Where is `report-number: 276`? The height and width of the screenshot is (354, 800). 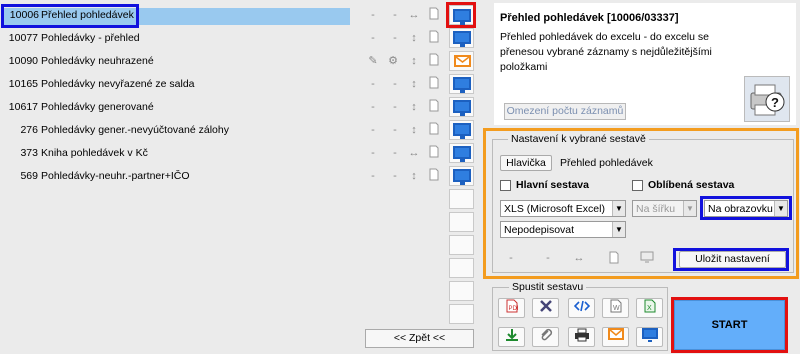 report-number: 276 is located at coordinates (29, 130).